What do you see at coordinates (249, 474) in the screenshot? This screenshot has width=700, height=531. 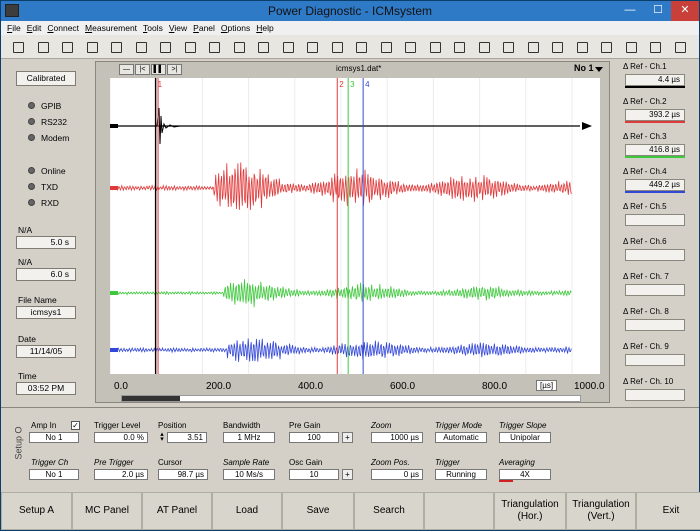 I see `sample-rate-field: 10 Ms/s` at bounding box center [249, 474].